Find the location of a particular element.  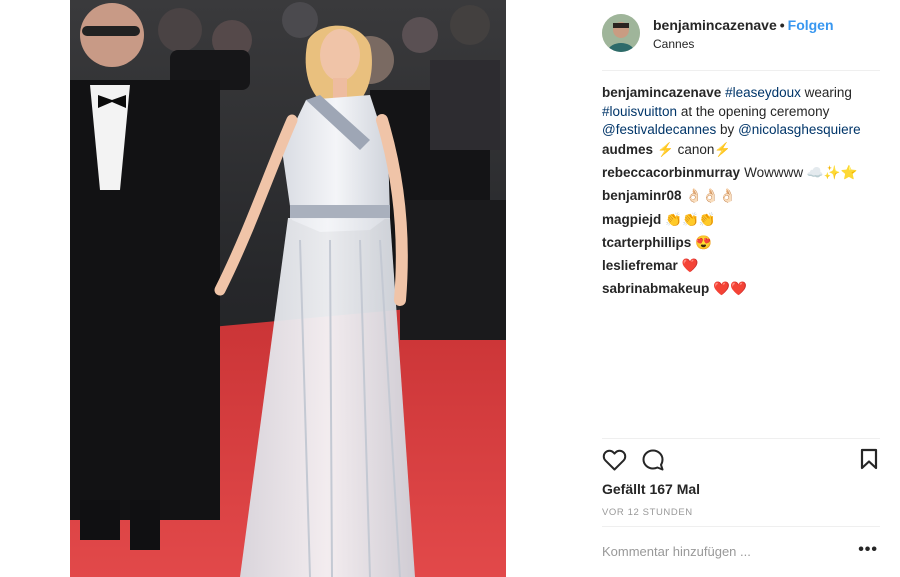

comment-item: rebeccacorbinmurray Wowwww ☁️✨⭐ is located at coordinates (741, 175).